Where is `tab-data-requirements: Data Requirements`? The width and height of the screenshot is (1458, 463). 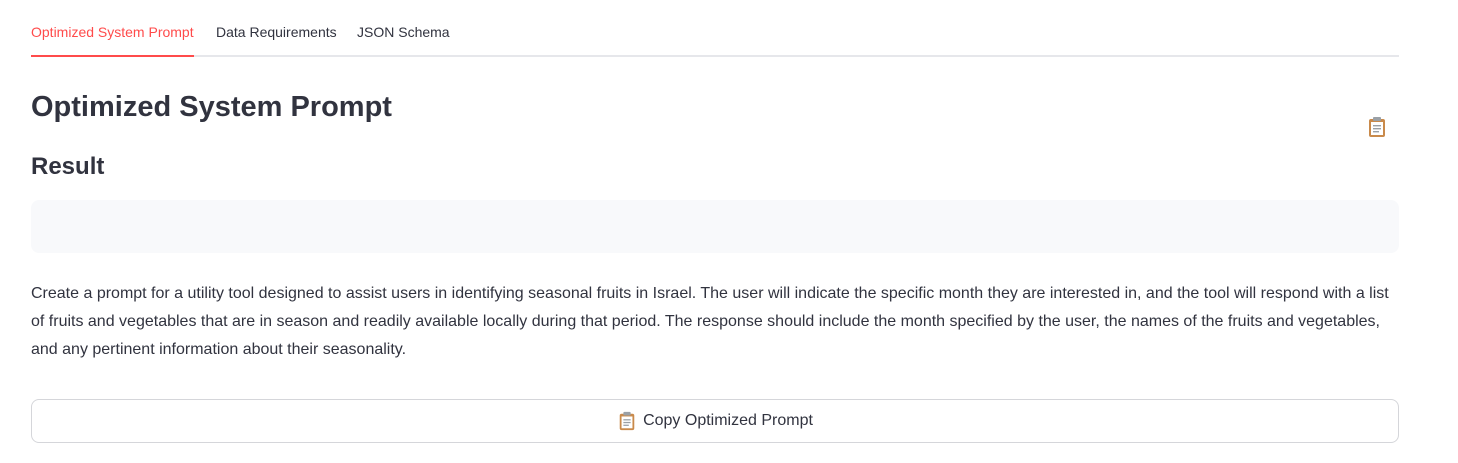 tab-data-requirements: Data Requirements is located at coordinates (276, 32).